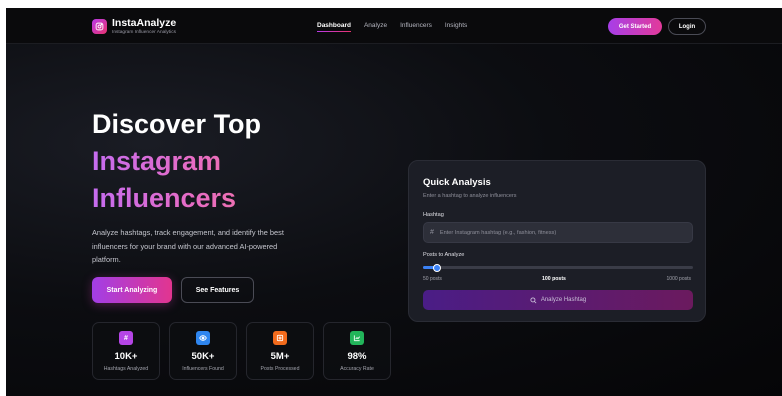  I want to click on stat-label: Influencers Found, so click(203, 369).